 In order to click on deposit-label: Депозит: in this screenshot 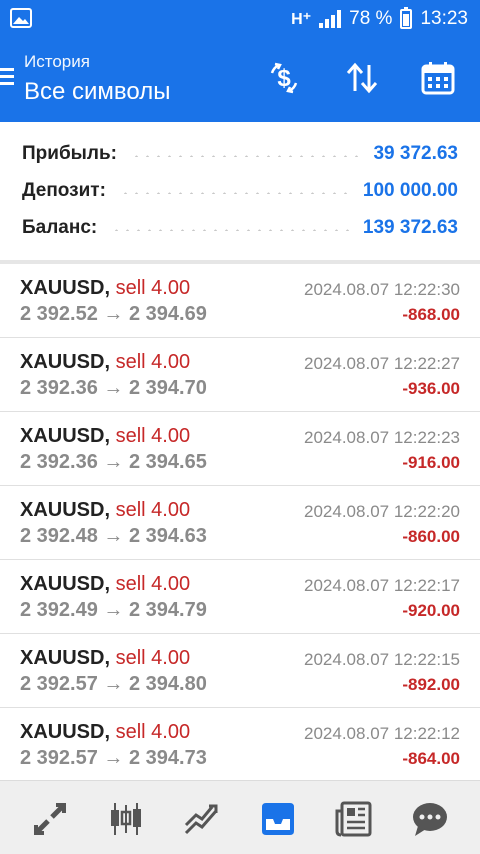, I will do `click(64, 190)`.